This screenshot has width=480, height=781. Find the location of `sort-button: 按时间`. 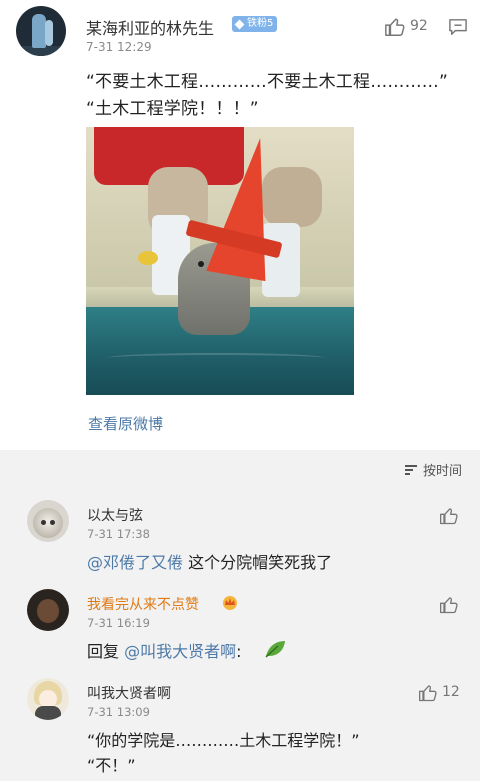

sort-button: 按时间 is located at coordinates (433, 469).